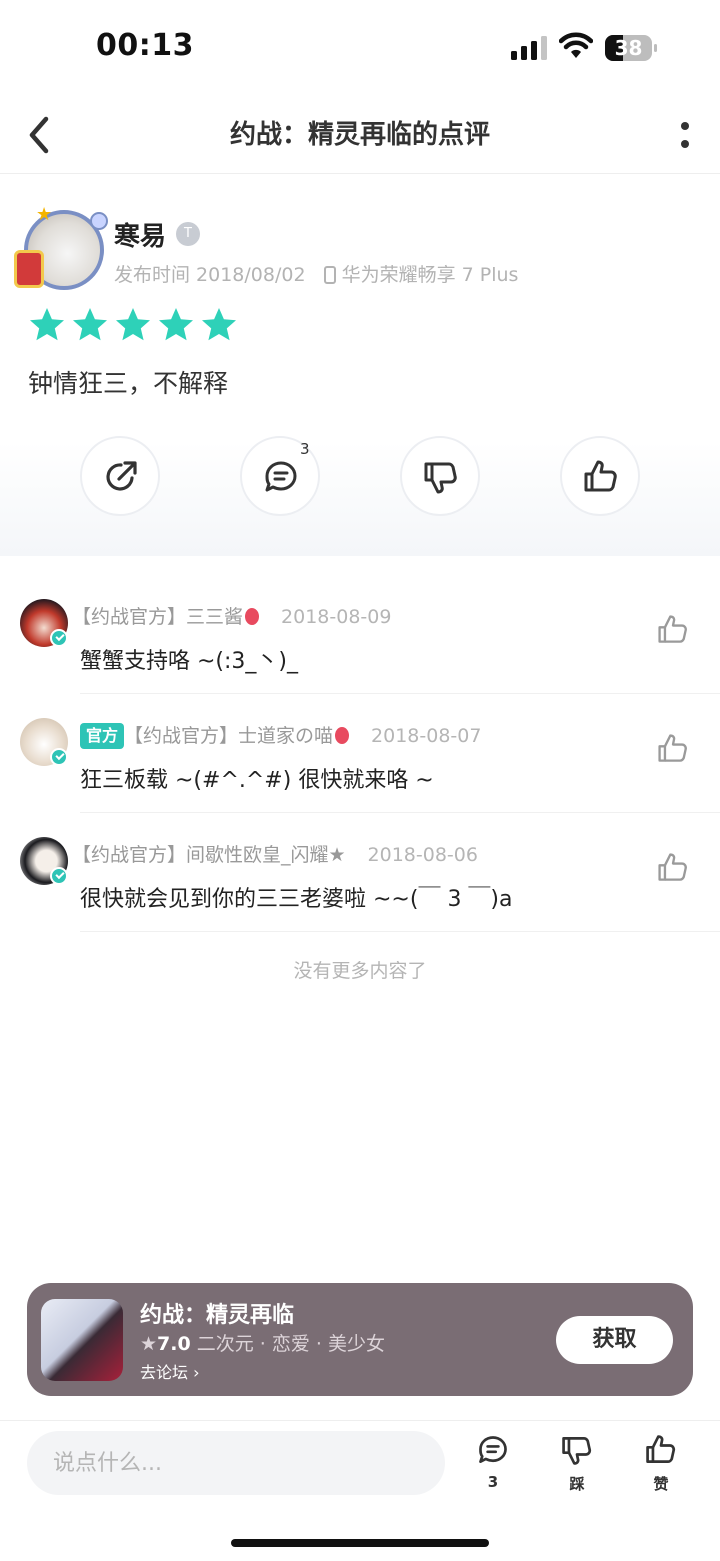  Describe the element at coordinates (291, 1344) in the screenshot. I see `game-tags: 二次元 · 恋爱 · 美少女` at that location.